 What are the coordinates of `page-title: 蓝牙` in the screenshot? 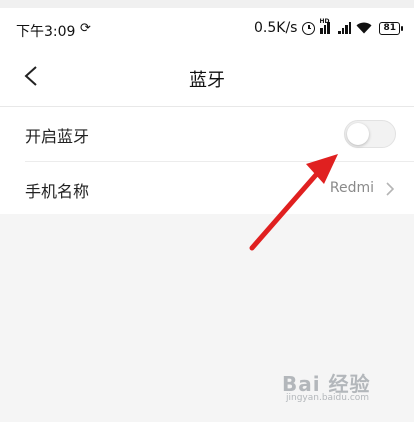 It's located at (207, 80).